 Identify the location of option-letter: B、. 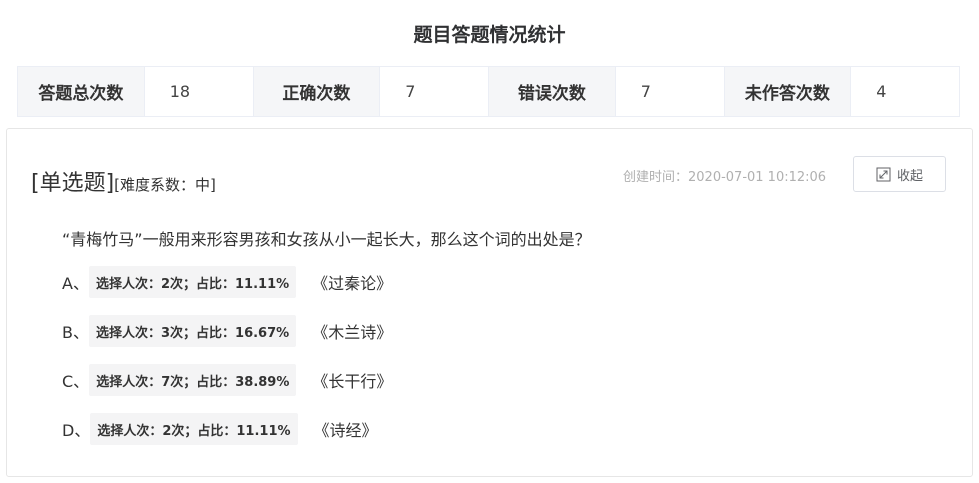
(75, 332).